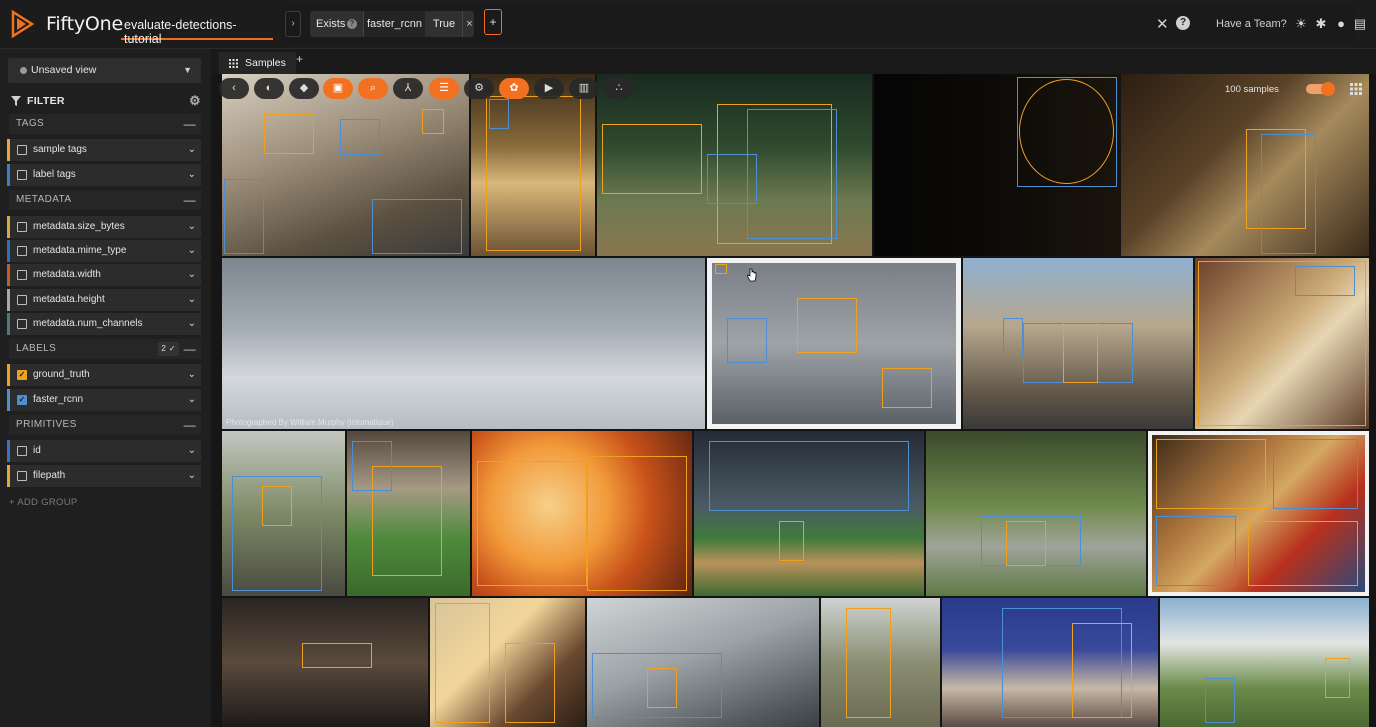 The image size is (1376, 727). What do you see at coordinates (352, 24) in the screenshot?
I see `help-icon: ?` at bounding box center [352, 24].